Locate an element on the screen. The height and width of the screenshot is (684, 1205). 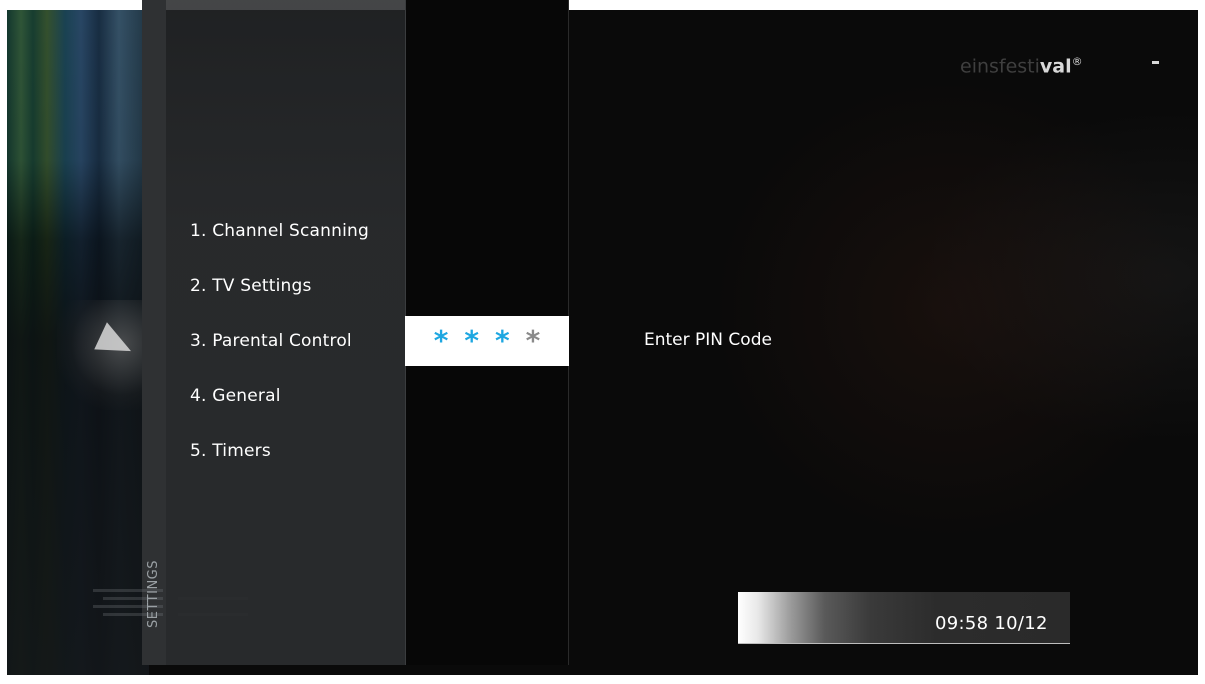
menu-item-parental-control: 3. Parental Control is located at coordinates (271, 341).